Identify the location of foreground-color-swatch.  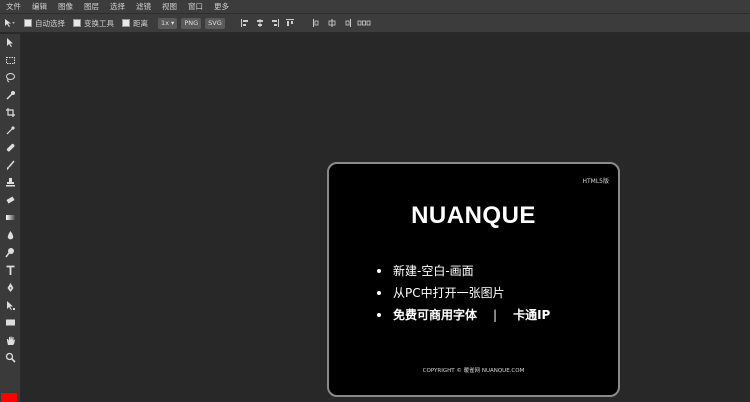
(9, 397).